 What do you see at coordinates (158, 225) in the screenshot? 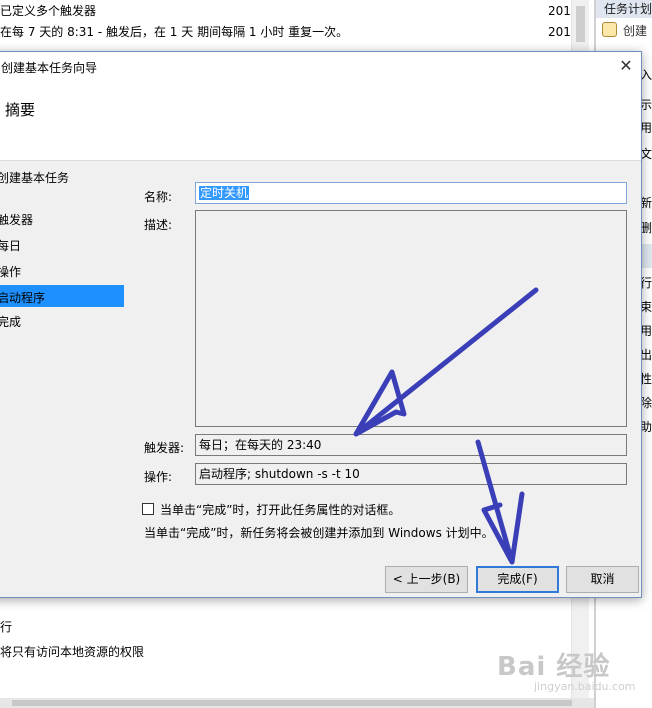
I see `description-label: 描述:` at bounding box center [158, 225].